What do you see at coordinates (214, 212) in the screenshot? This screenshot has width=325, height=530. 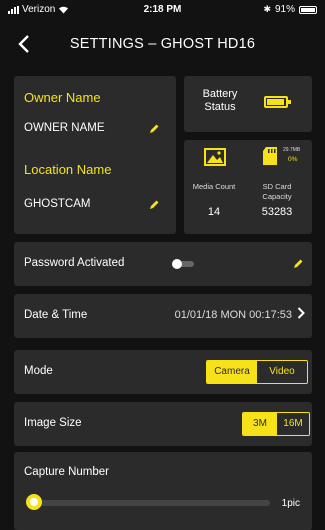 I see `media-count-value: 14` at bounding box center [214, 212].